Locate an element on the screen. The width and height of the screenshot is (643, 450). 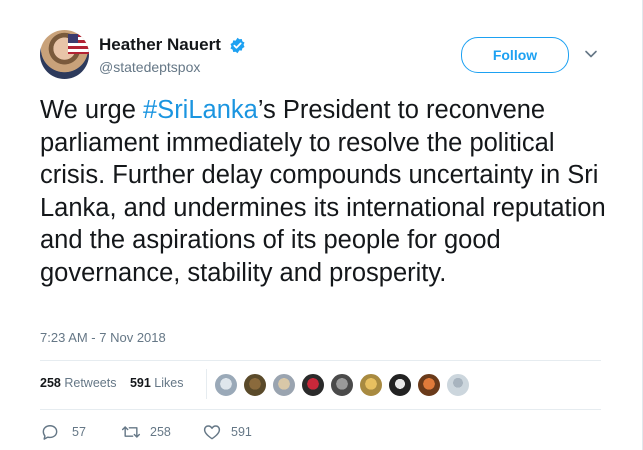
author-avatar is located at coordinates (64, 54).